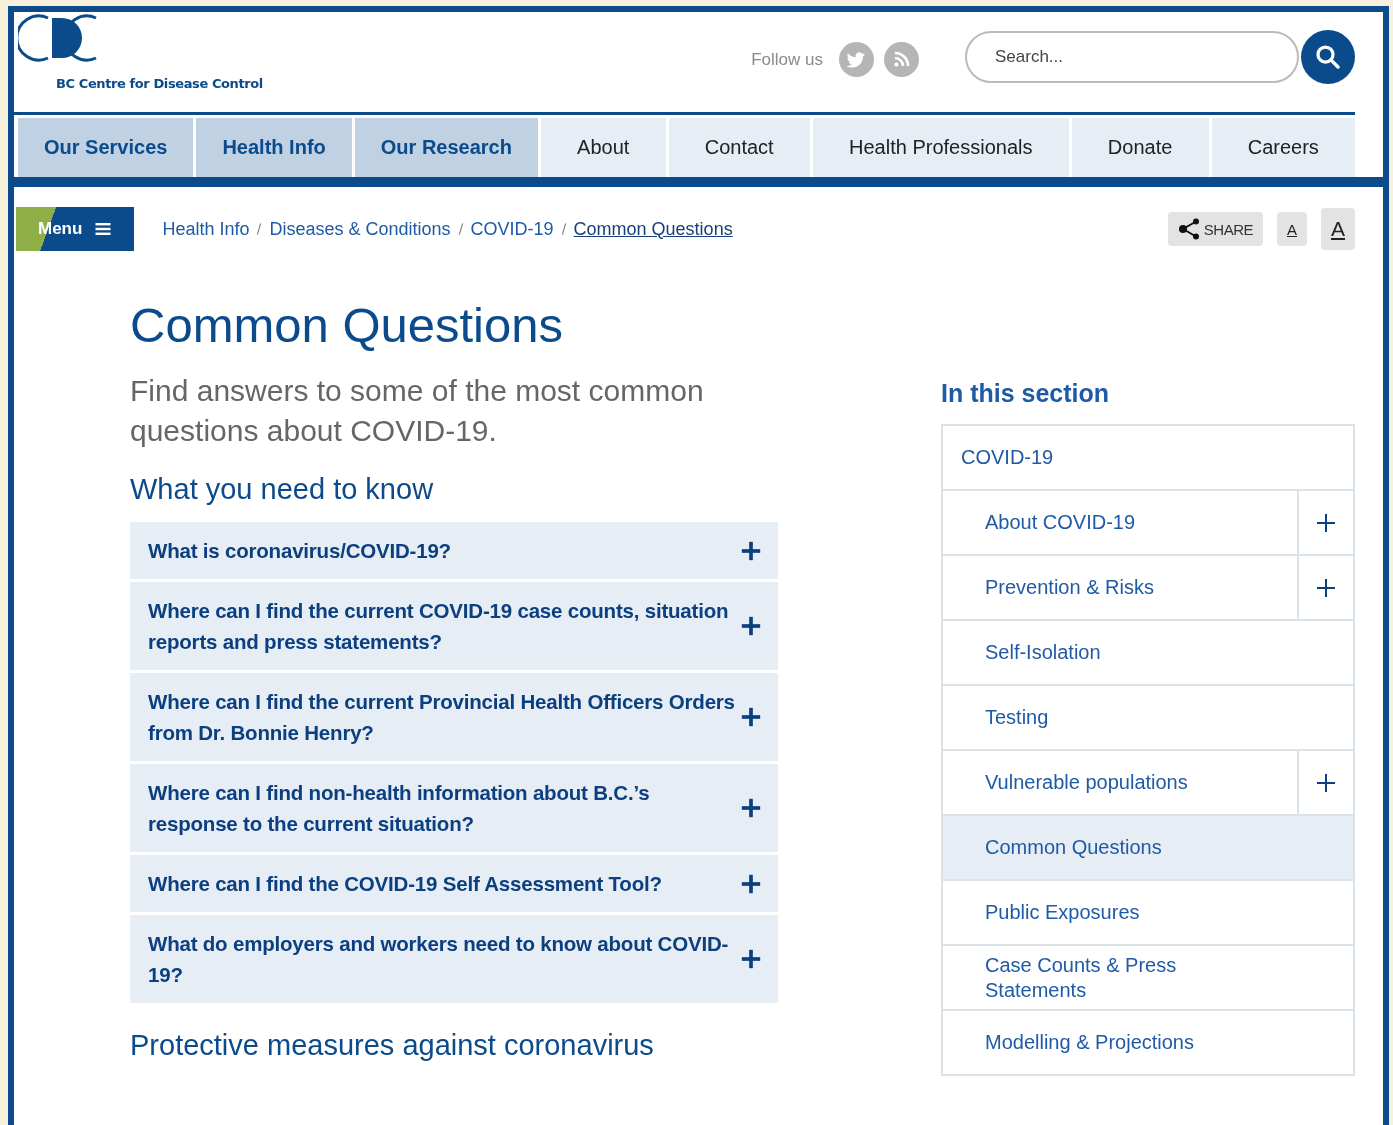 This screenshot has width=1393, height=1125. I want to click on nav-link: Our Services, so click(106, 147).